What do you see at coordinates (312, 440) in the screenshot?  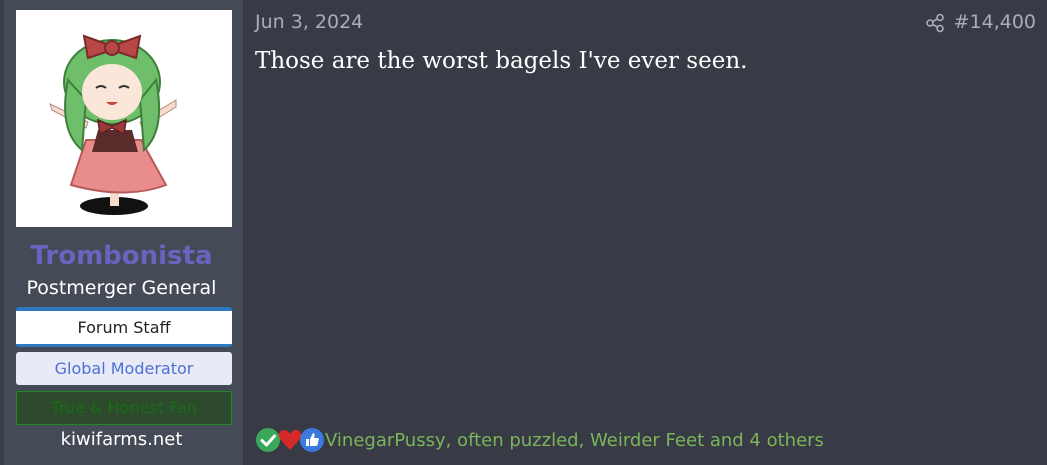 I see `thumbs-up-icon` at bounding box center [312, 440].